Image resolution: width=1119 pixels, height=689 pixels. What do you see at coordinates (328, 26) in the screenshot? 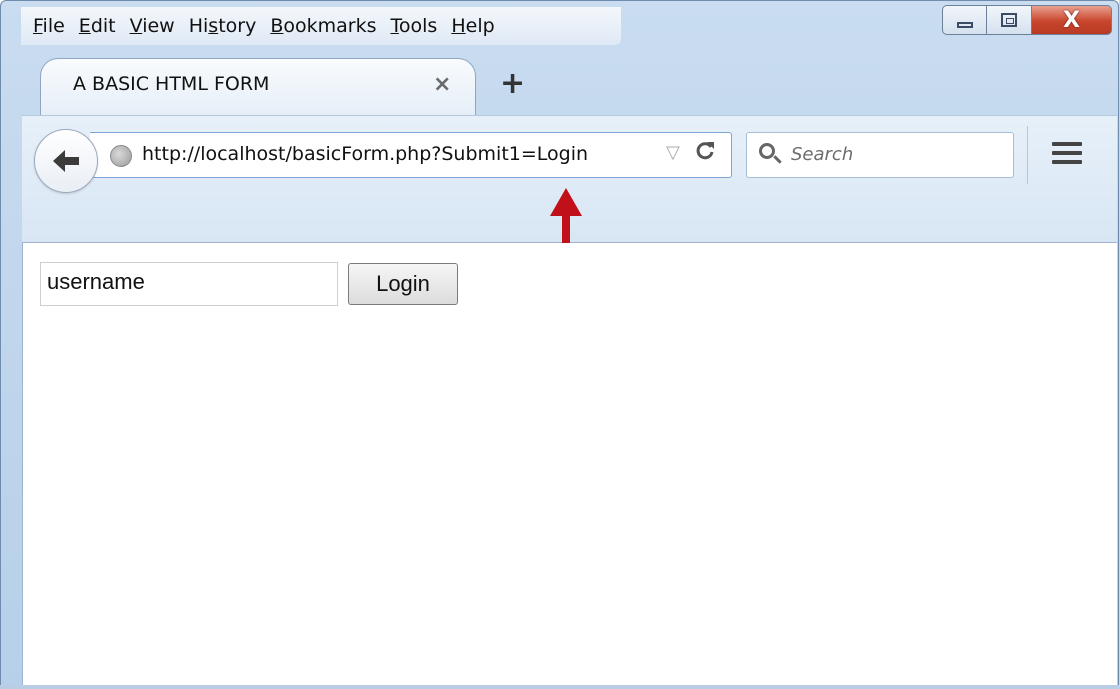
I see `menu-bookmarks: Bookmarks` at bounding box center [328, 26].